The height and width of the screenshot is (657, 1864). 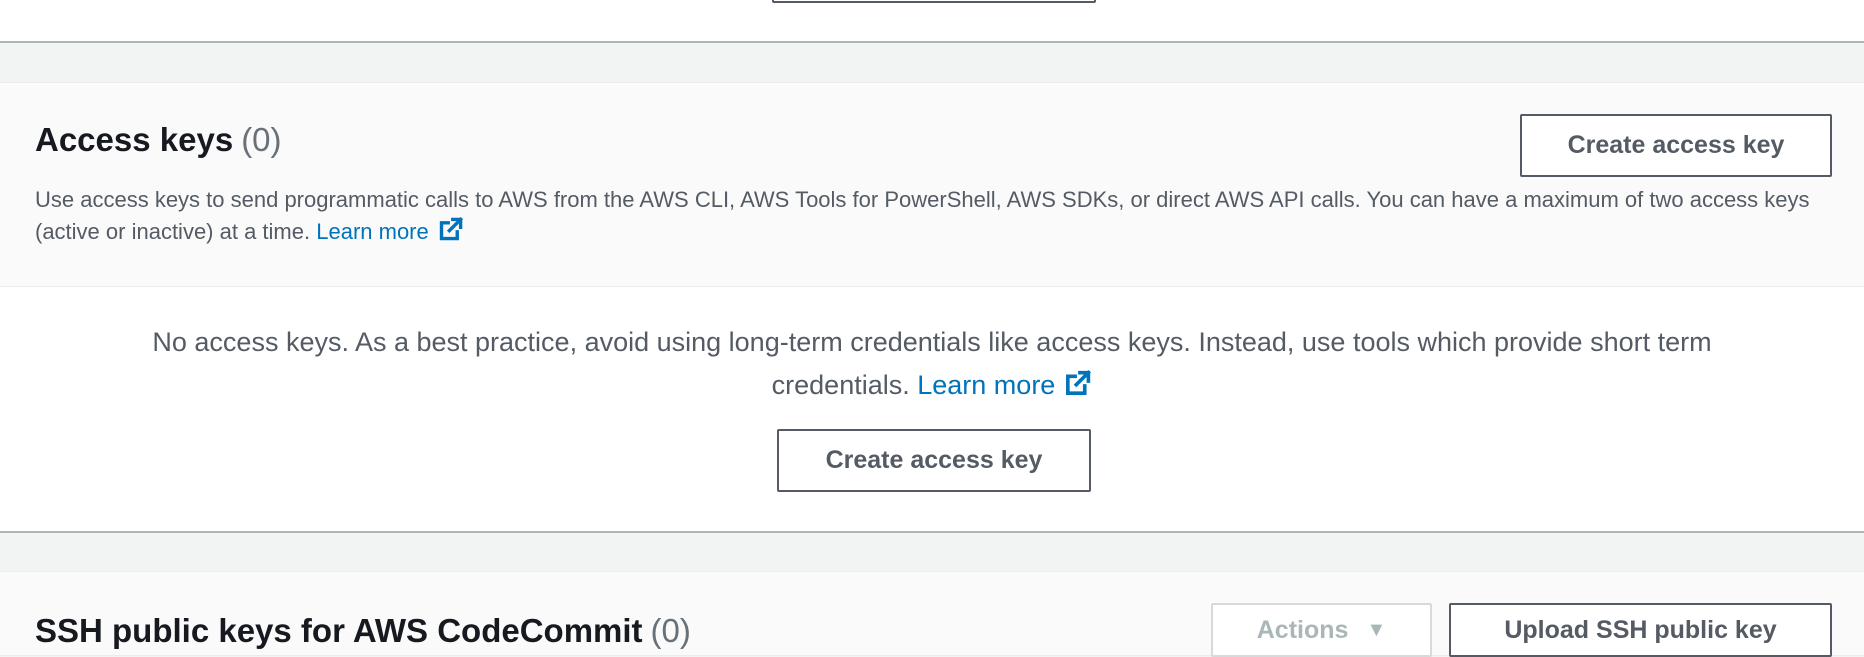 I want to click on caret-down-icon: ▼, so click(x=1376, y=629).